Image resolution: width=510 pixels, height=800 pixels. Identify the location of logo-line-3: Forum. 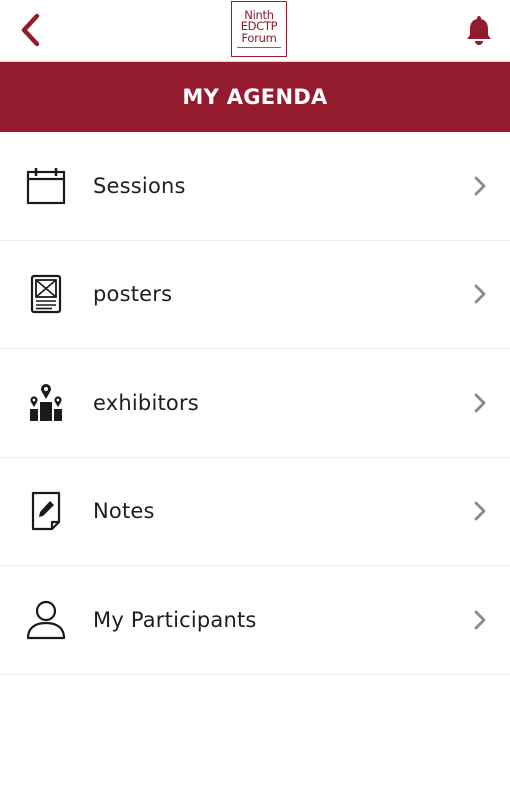
(259, 37).